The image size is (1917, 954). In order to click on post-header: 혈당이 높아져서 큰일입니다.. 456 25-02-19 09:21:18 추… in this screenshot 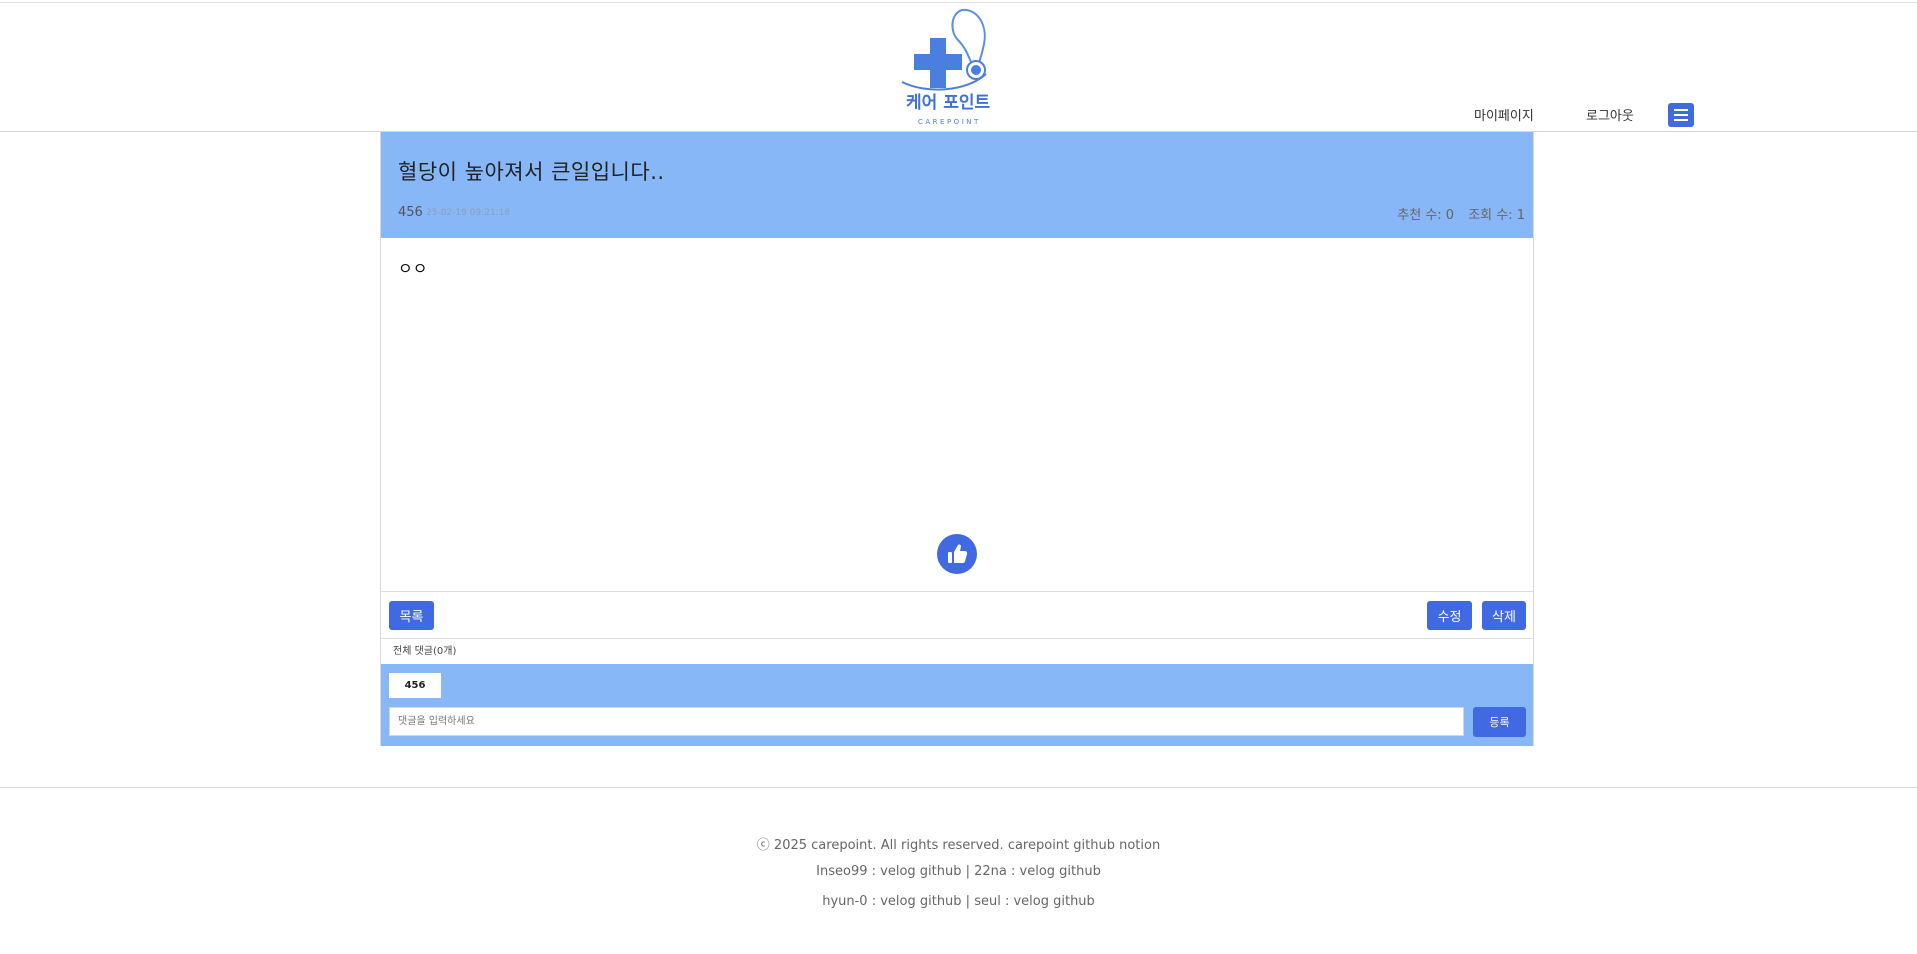, I will do `click(957, 185)`.